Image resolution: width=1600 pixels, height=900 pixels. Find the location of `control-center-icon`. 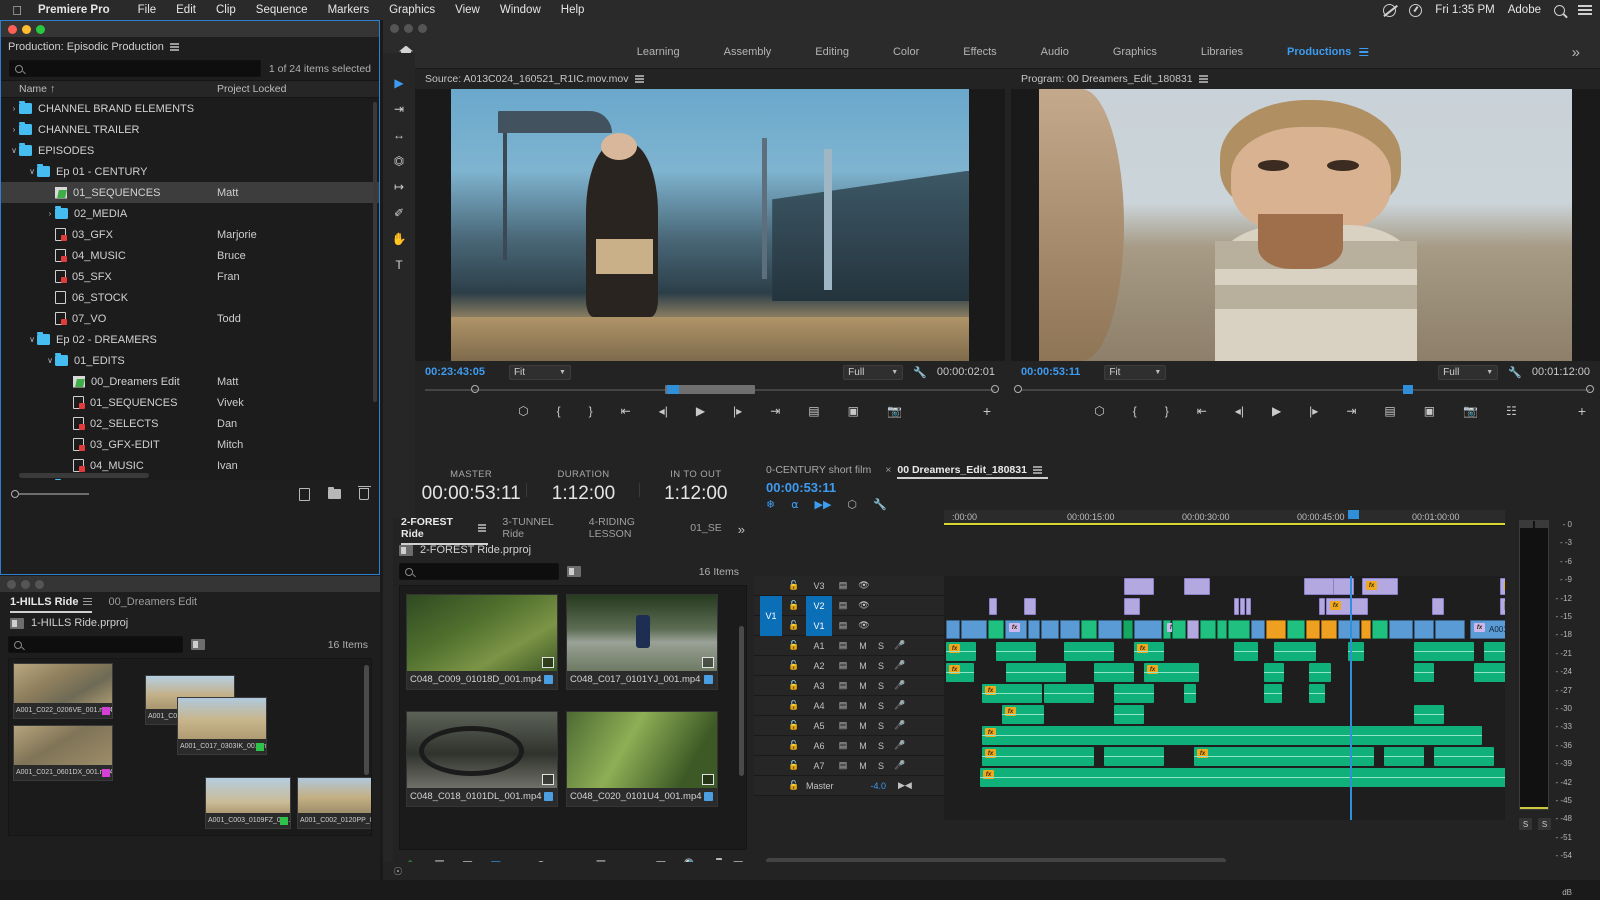

control-center-icon is located at coordinates (1585, 10).